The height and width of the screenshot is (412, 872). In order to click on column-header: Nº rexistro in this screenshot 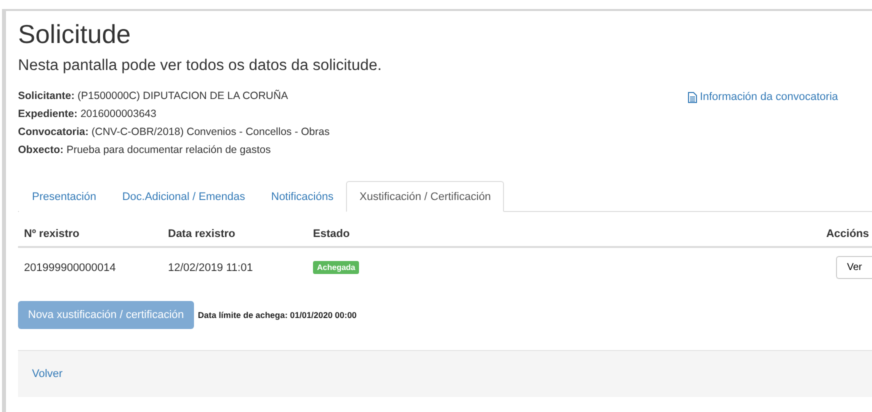, I will do `click(90, 233)`.